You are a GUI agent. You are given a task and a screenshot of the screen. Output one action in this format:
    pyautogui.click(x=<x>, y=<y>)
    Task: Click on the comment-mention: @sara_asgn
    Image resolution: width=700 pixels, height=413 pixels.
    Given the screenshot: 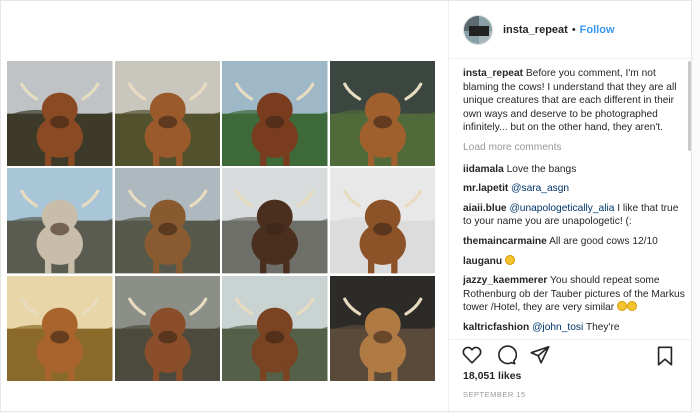 What is the action you would take?
    pyautogui.click(x=540, y=188)
    